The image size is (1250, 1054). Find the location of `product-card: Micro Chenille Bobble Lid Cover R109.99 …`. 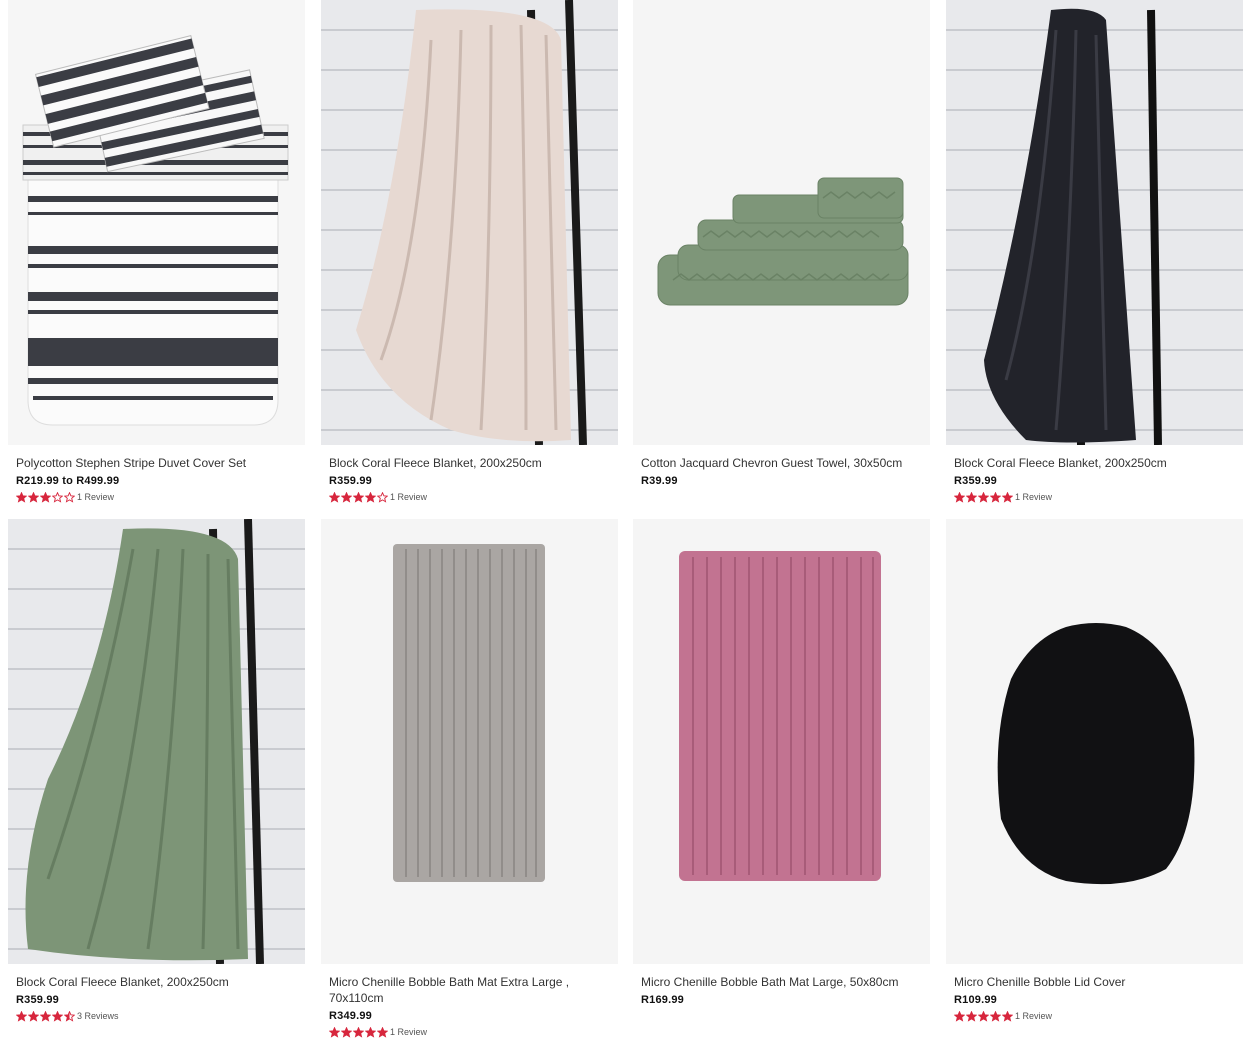

product-card: Micro Chenille Bobble Lid Cover R109.99 … is located at coordinates (1094, 770).